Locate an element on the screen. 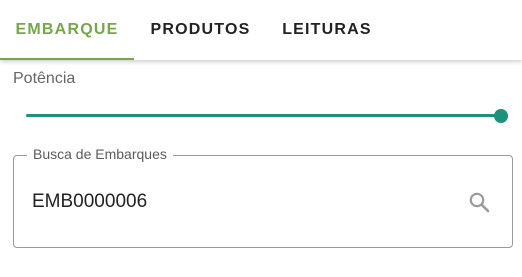 Image resolution: width=522 pixels, height=277 pixels. tab-leituras-label: LEITURAS is located at coordinates (327, 29).